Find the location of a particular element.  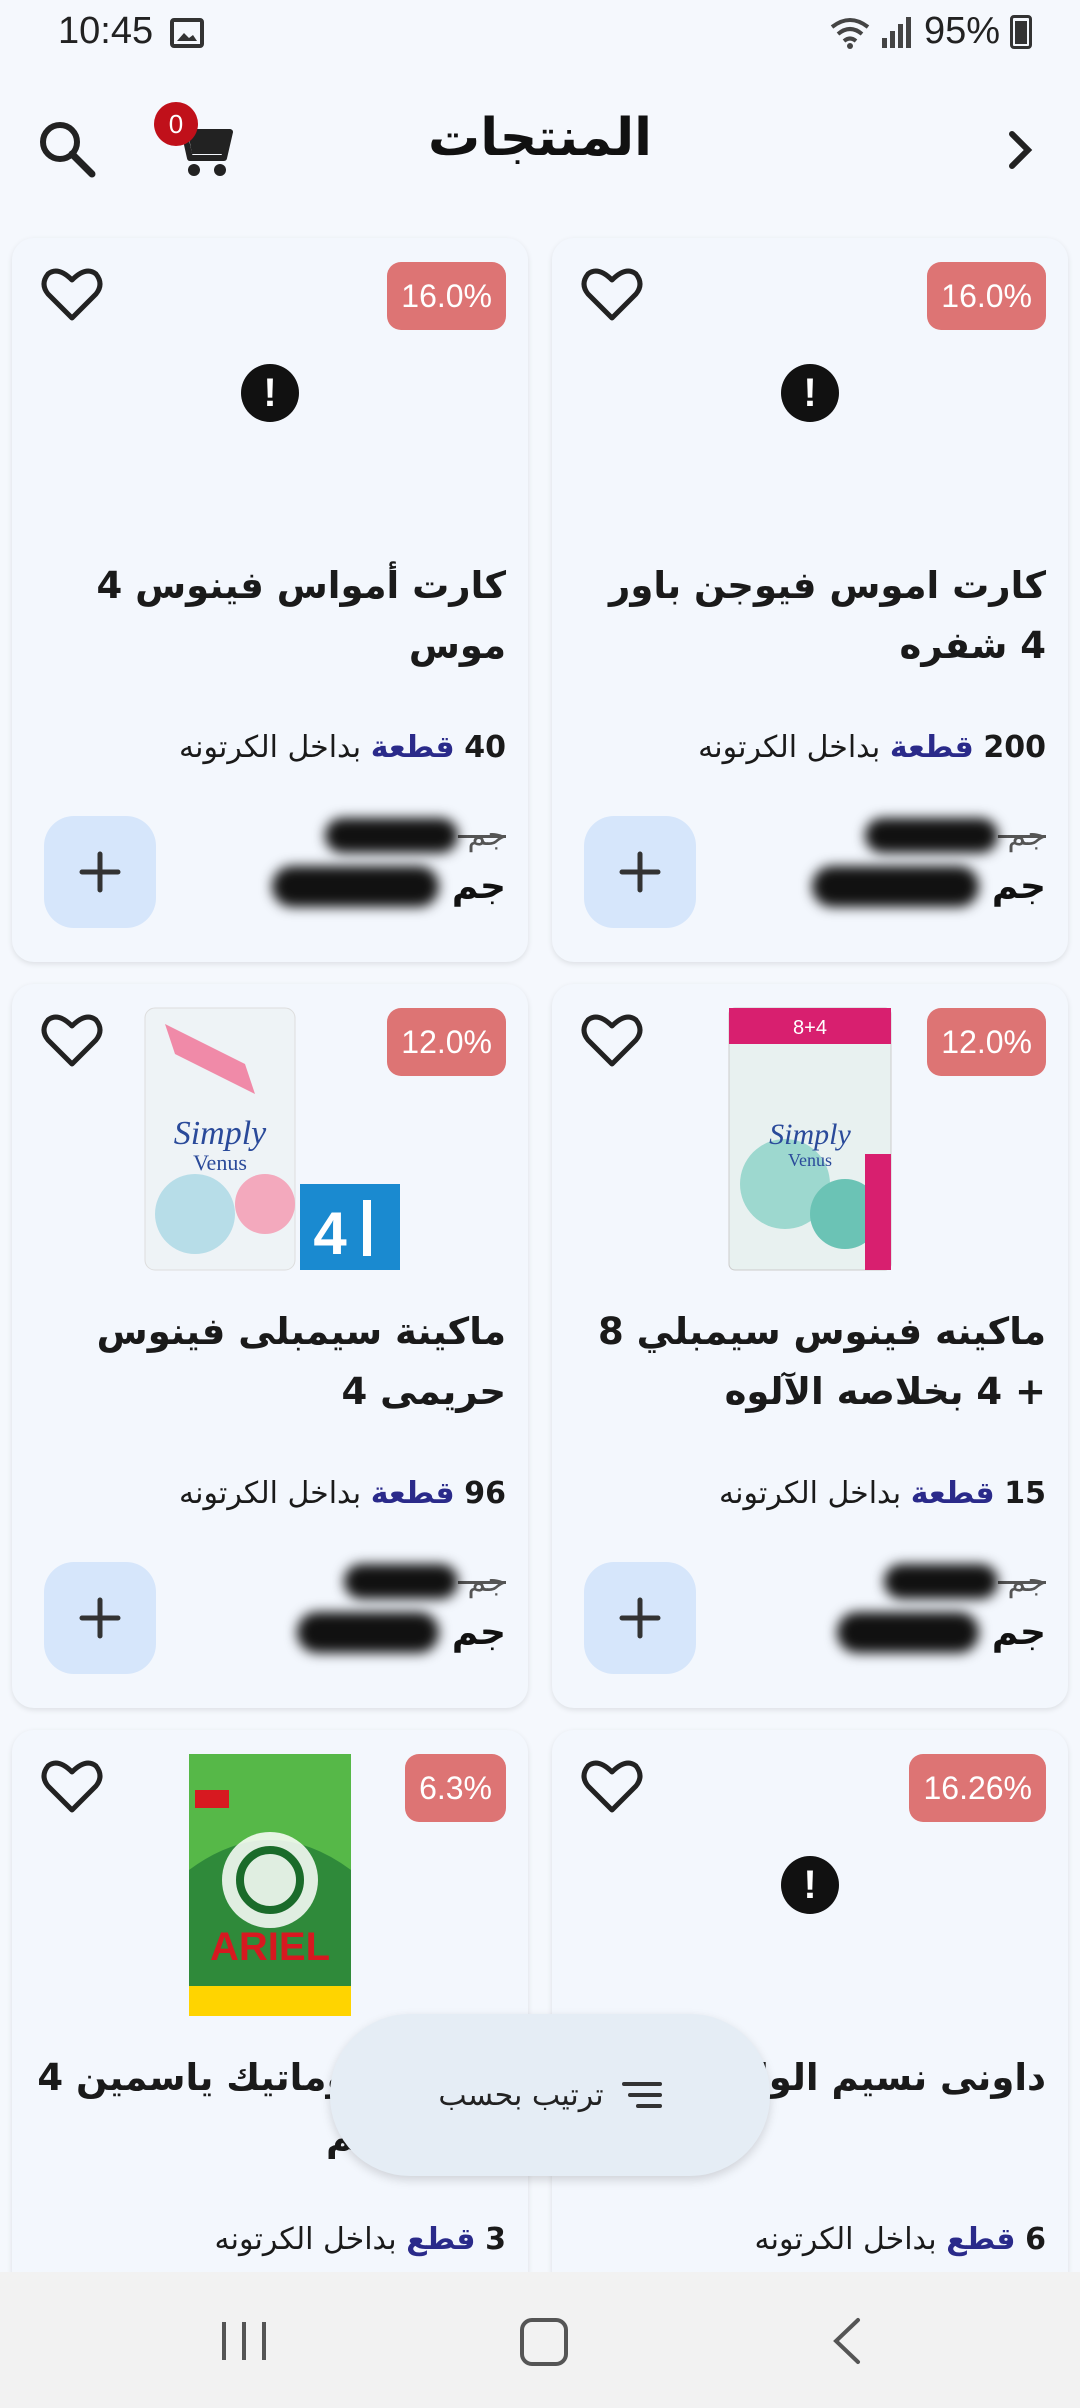

svg-text: 8+4 is located at coordinates (810, 1028).